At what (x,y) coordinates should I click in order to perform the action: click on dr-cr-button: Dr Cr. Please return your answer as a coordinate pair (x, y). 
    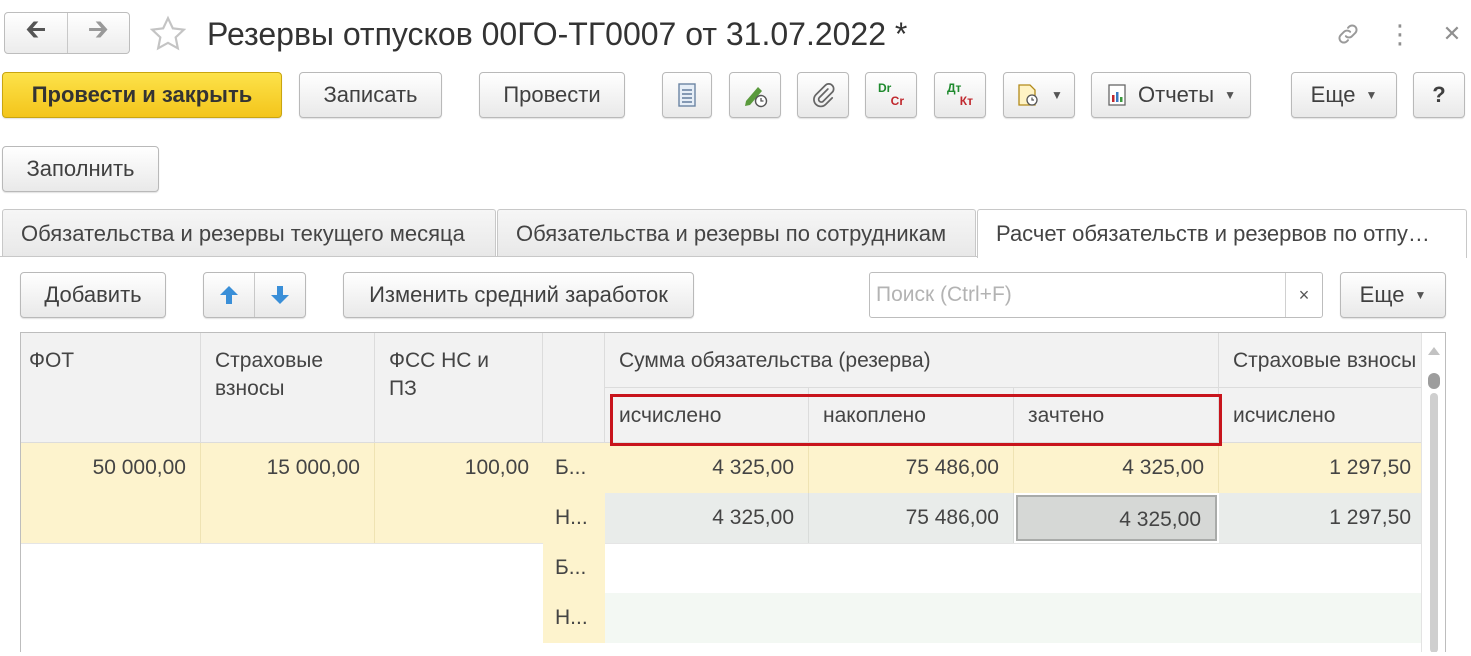
    Looking at the image, I should click on (891, 95).